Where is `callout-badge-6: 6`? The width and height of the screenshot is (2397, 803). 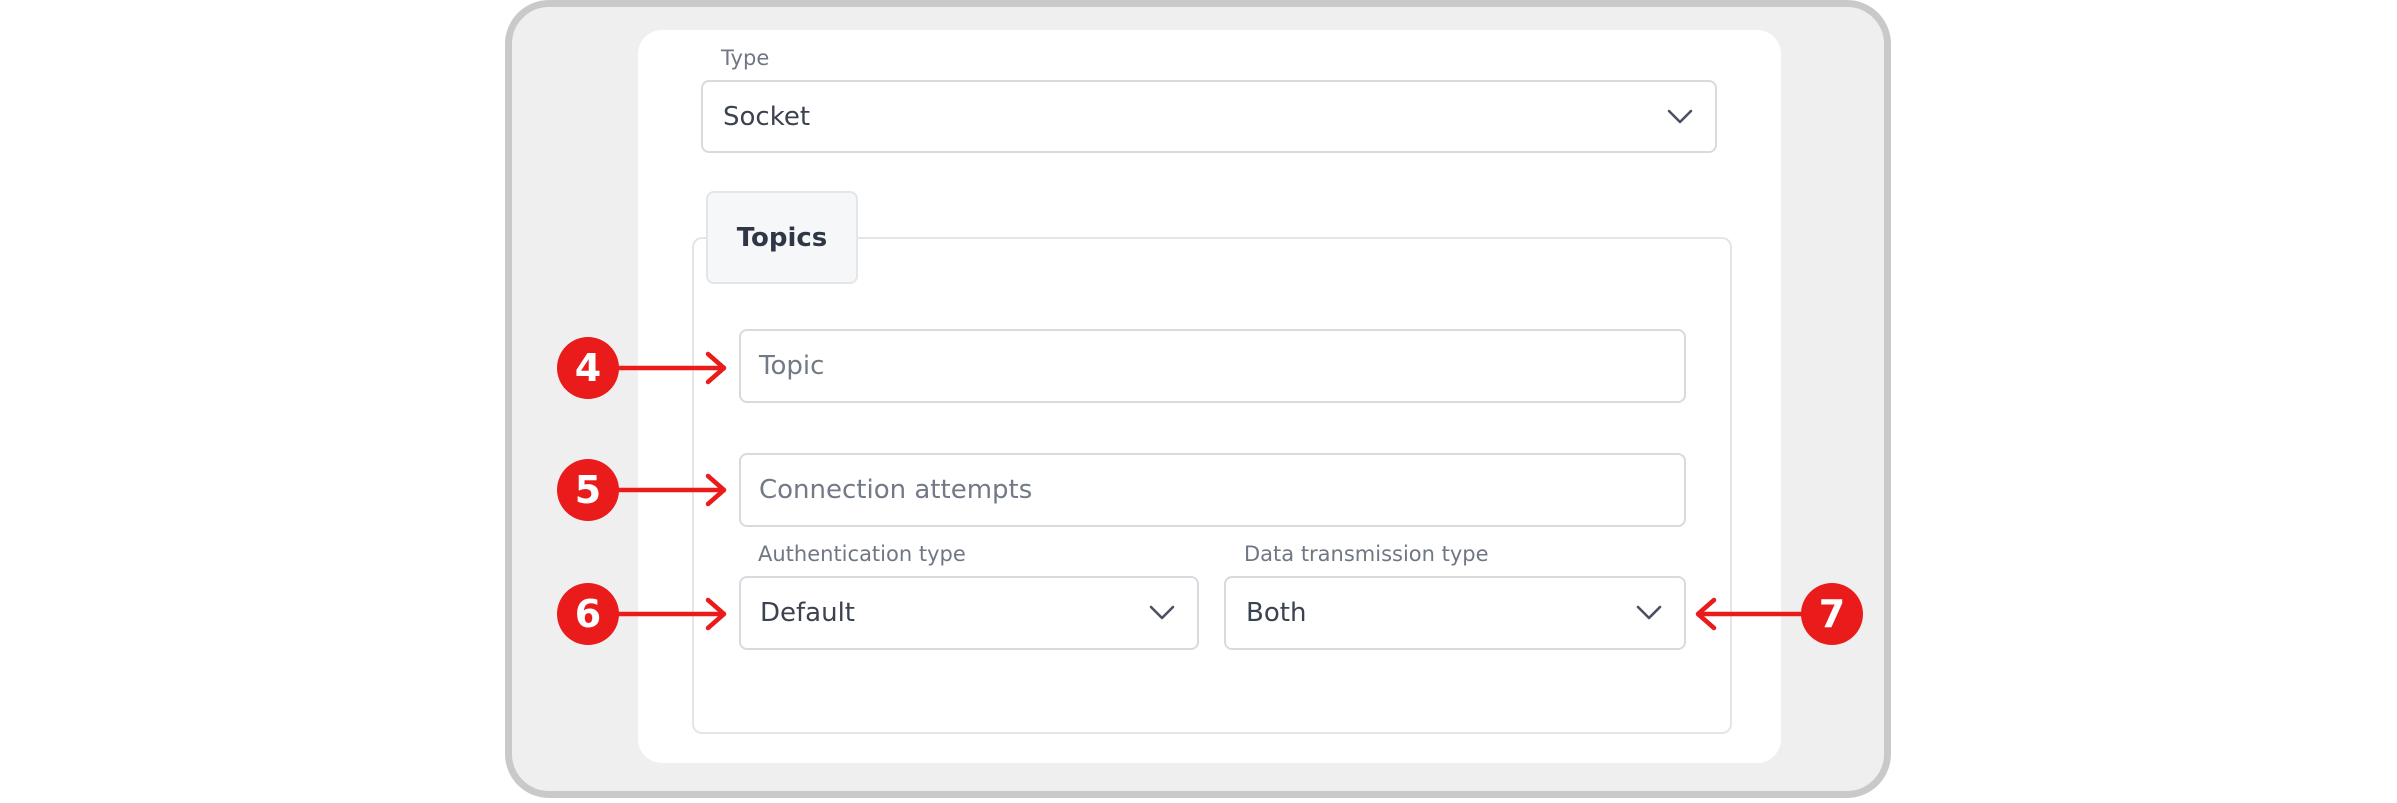 callout-badge-6: 6 is located at coordinates (588, 614).